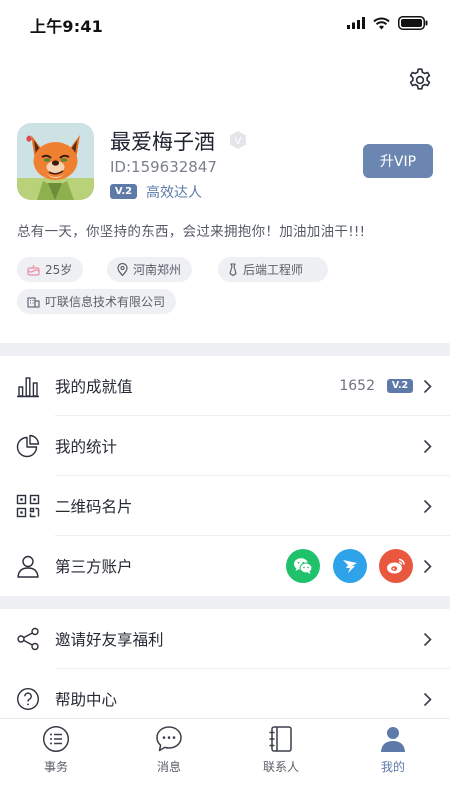 The width and height of the screenshot is (450, 800). What do you see at coordinates (357, 386) in the screenshot?
I see `achievement-value: 1652` at bounding box center [357, 386].